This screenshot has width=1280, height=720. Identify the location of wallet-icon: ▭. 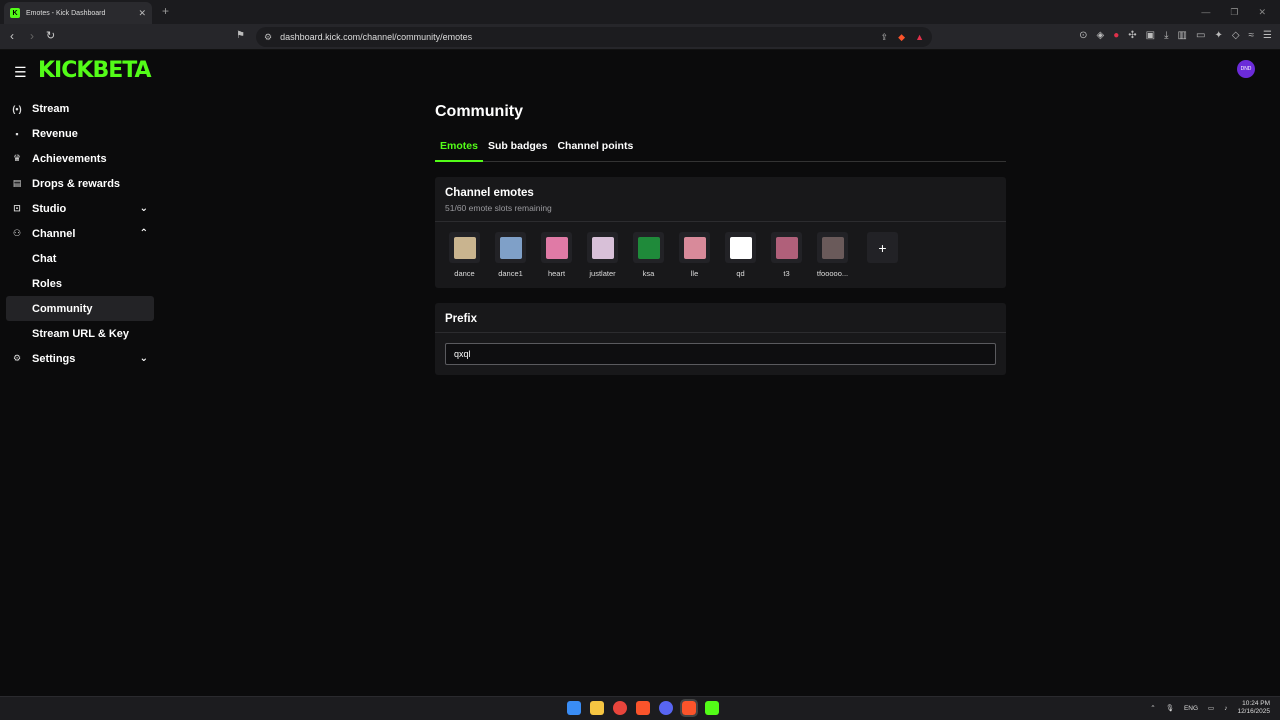
(1200, 35).